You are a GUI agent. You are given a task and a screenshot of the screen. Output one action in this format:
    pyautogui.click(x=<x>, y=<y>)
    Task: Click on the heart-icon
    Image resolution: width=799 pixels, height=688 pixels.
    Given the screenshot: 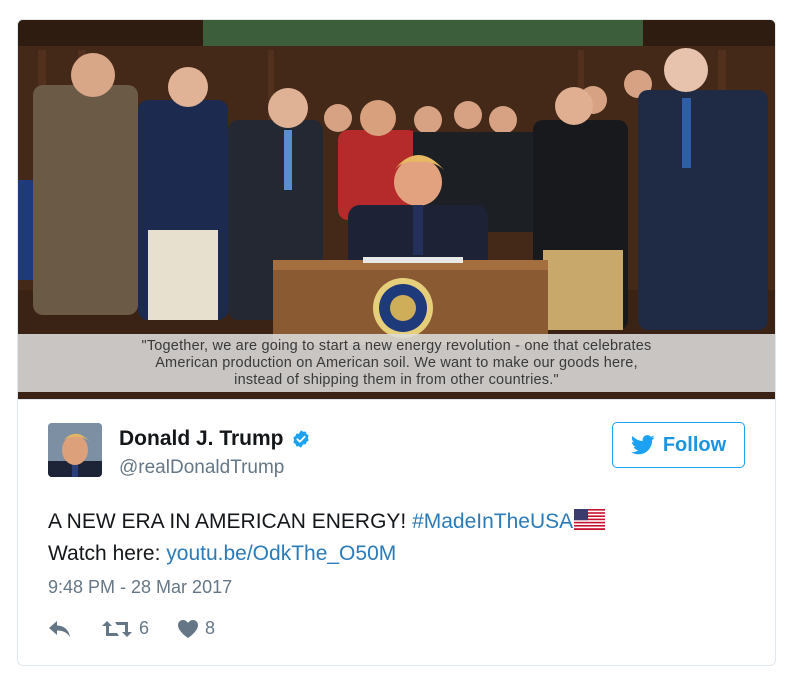 What is the action you would take?
    pyautogui.click(x=188, y=628)
    